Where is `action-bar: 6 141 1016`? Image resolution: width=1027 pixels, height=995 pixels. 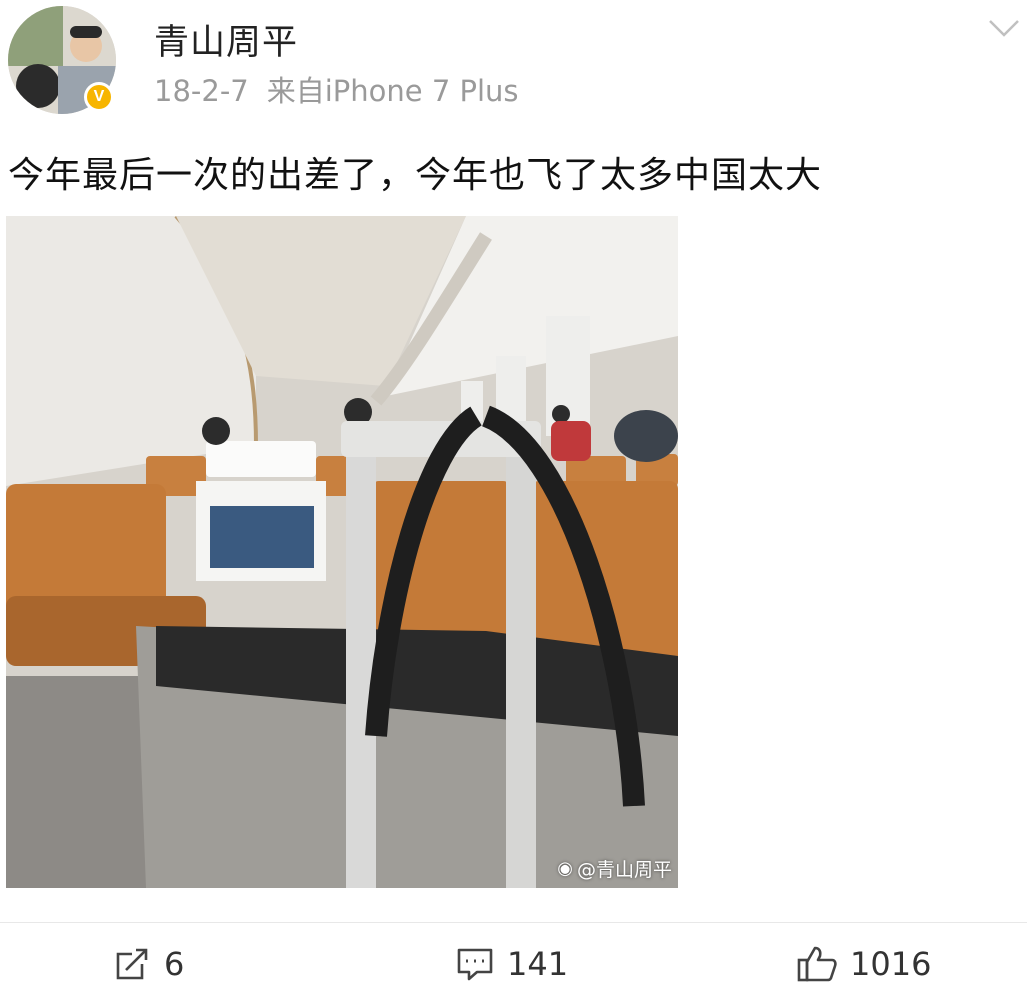 action-bar: 6 141 1016 is located at coordinates (513, 960).